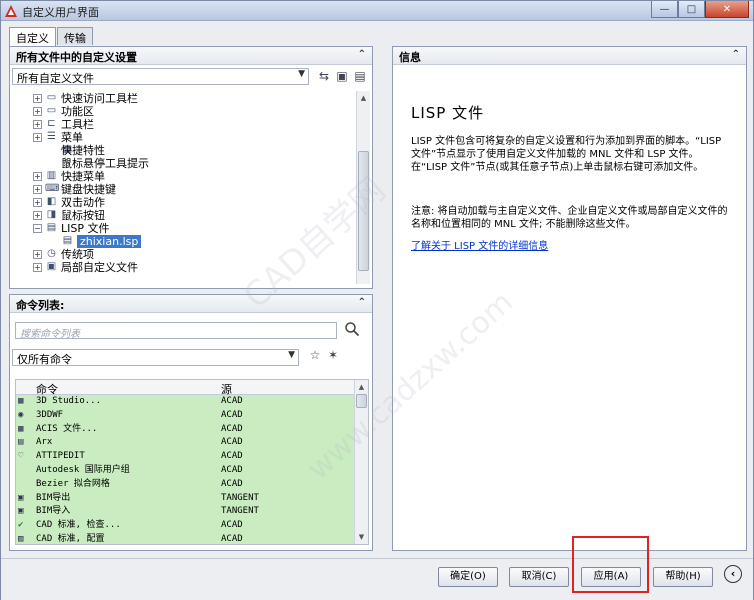  Describe the element at coordinates (479, 244) in the screenshot. I see `learn-more-link: 了解关于 LISP 文件的详细信息` at that location.